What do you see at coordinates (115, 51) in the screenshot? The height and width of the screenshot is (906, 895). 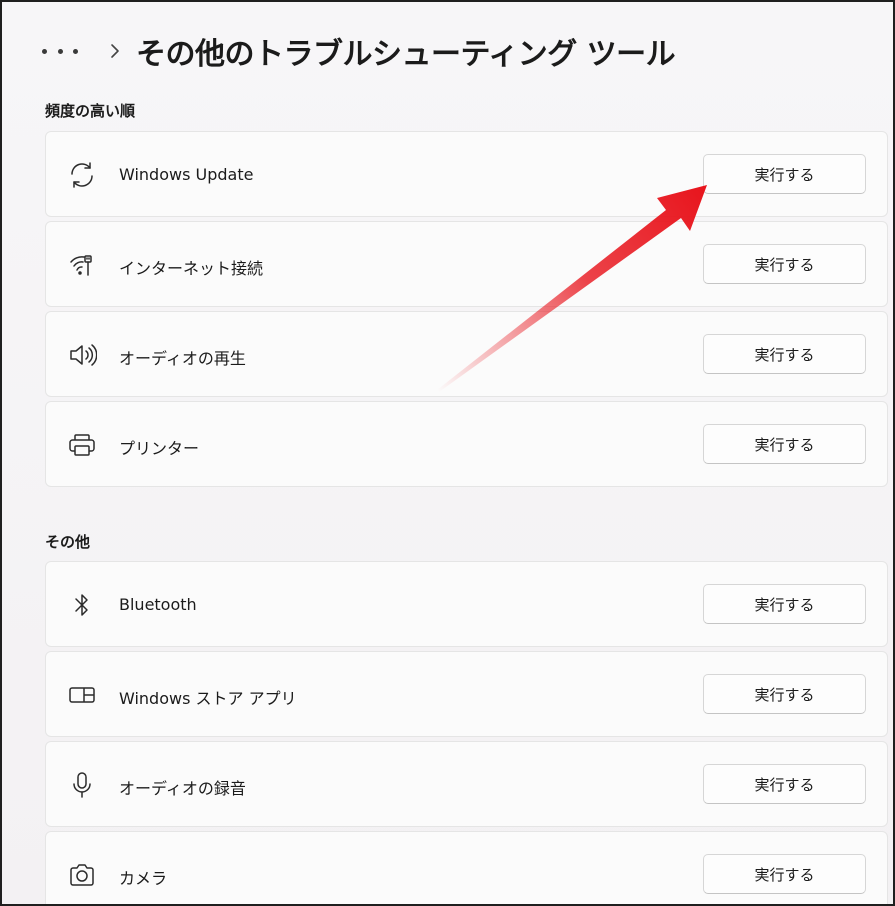 I see `chevron-right-icon` at bounding box center [115, 51].